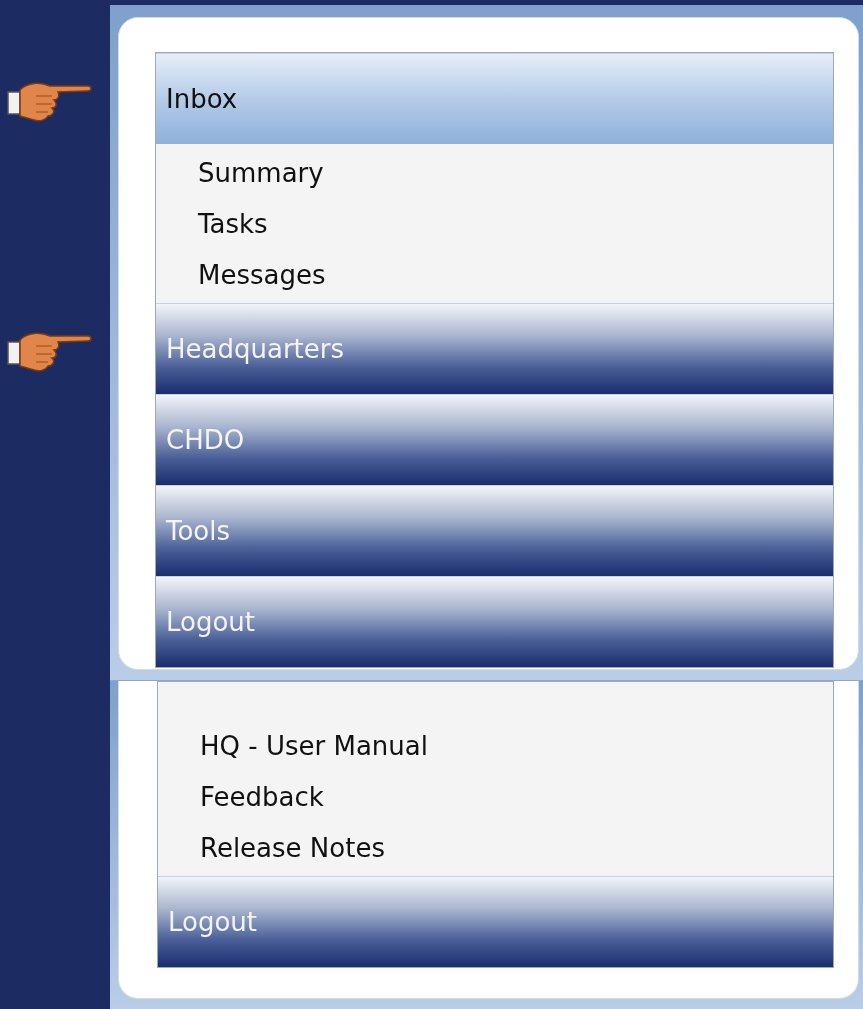 Image resolution: width=863 pixels, height=1009 pixels. What do you see at coordinates (515, 274) in the screenshot?
I see `menu-item: Messages` at bounding box center [515, 274].